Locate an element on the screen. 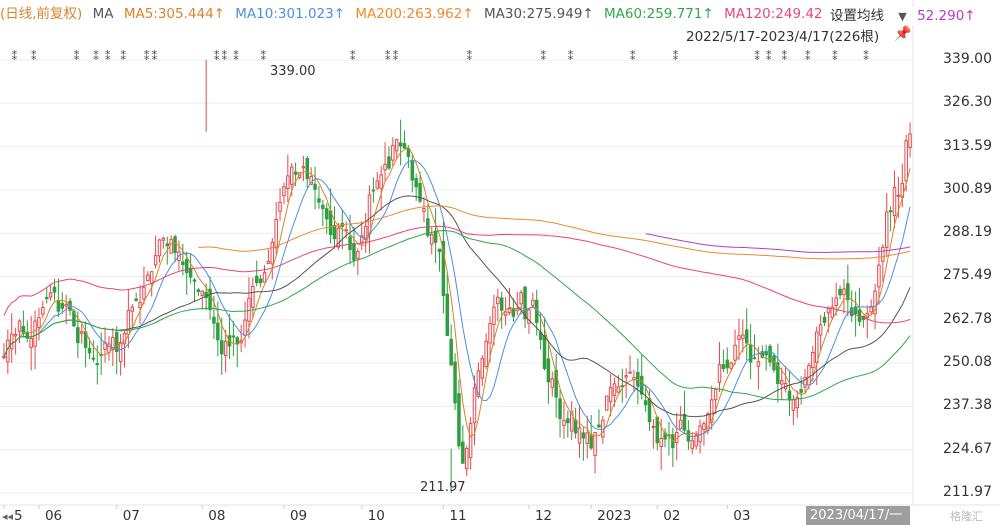 The image size is (1000, 525). legend-ma5: MA5:305.444↑ is located at coordinates (174, 14).